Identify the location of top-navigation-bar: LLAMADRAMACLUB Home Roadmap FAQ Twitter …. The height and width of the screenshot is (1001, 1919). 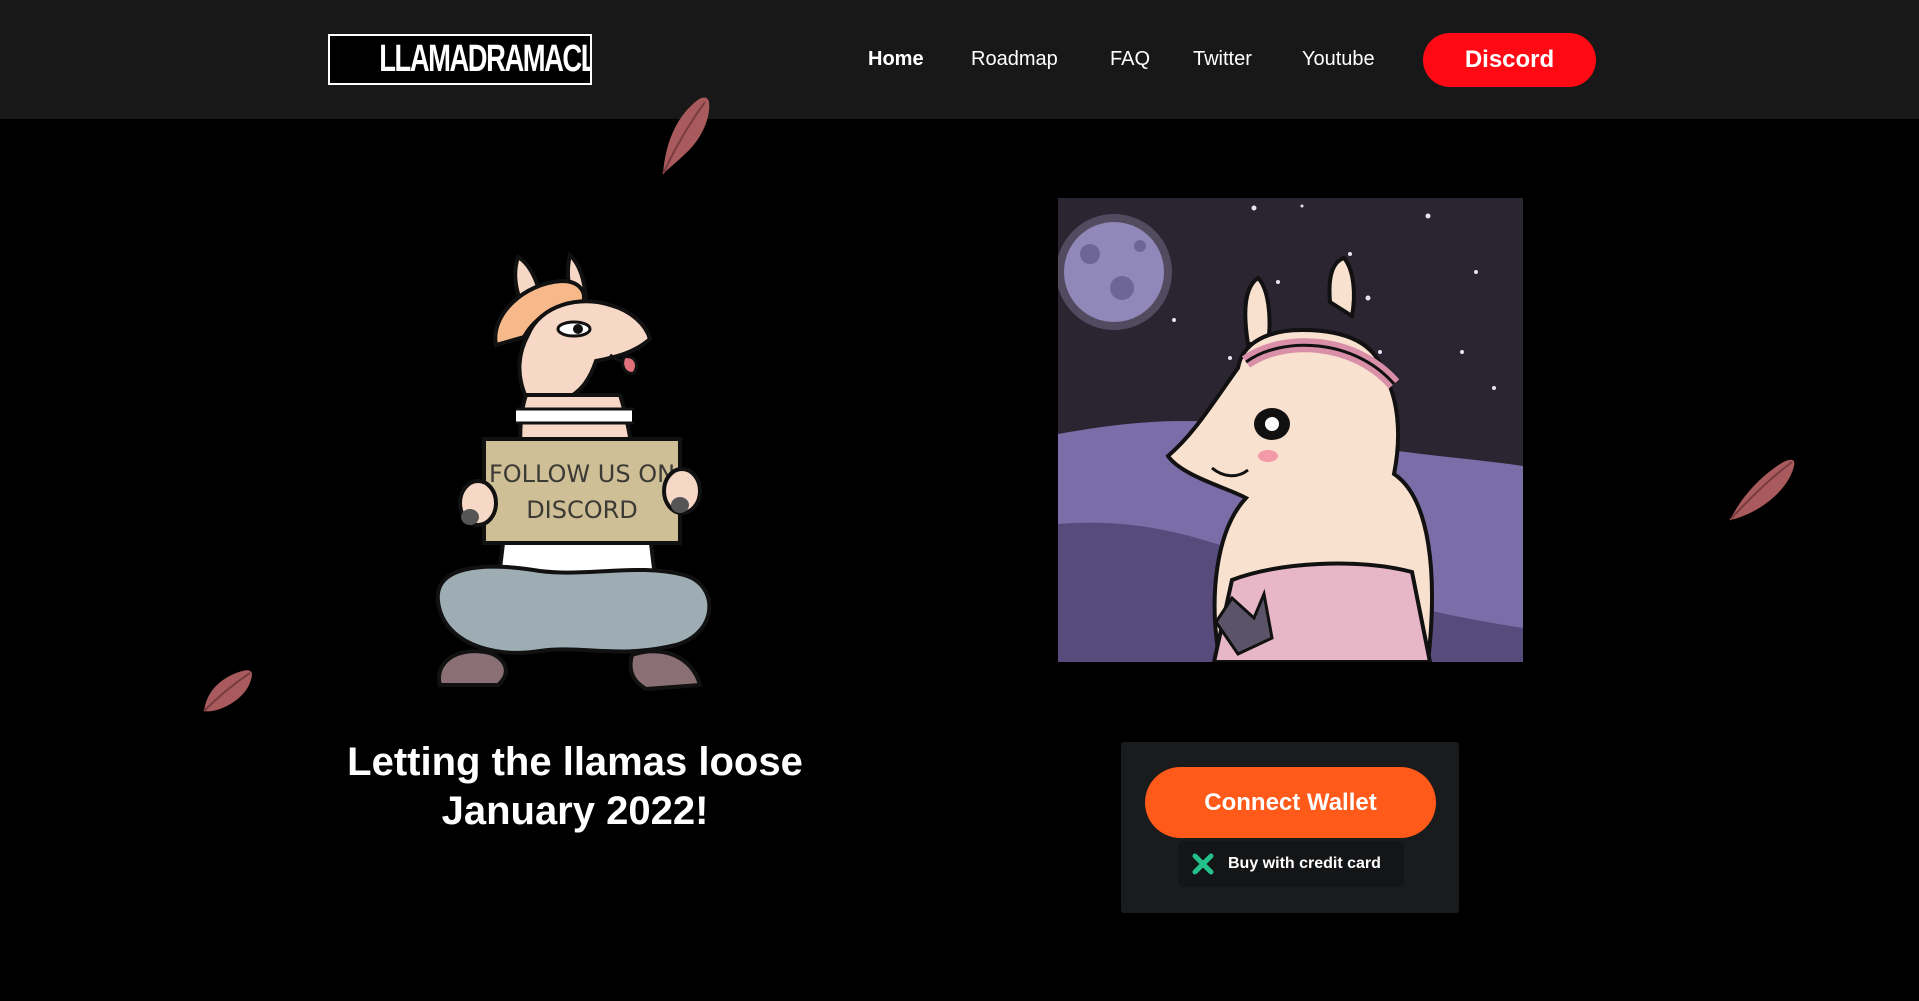
(959, 59).